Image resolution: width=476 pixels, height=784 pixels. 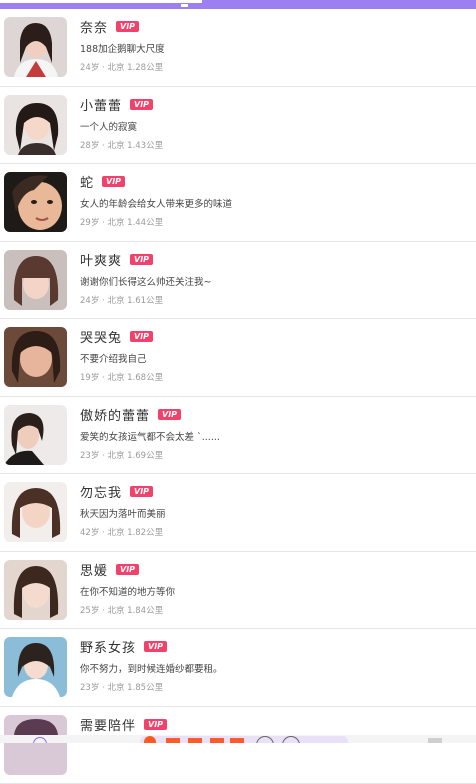 I want to click on user-signature: 在你不知道的地方等你, so click(x=127, y=591).